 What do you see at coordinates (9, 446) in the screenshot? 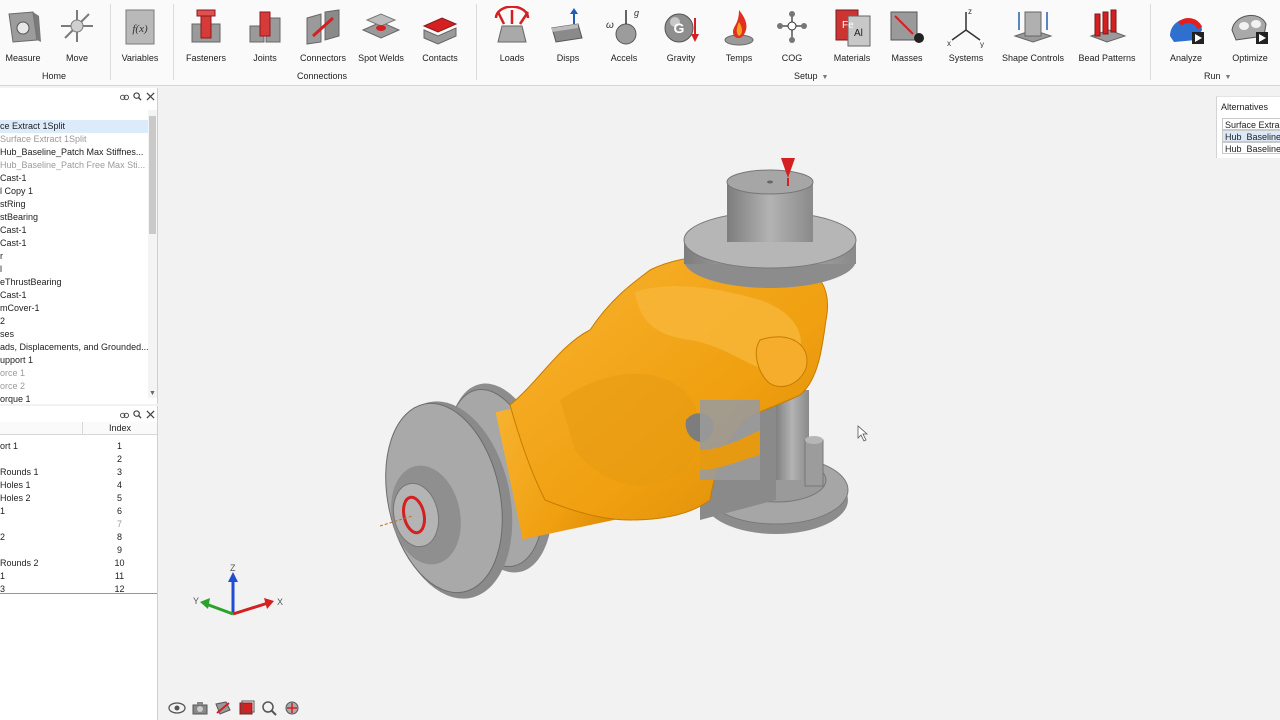
I see `feature-name-cell: ort 1` at bounding box center [9, 446].